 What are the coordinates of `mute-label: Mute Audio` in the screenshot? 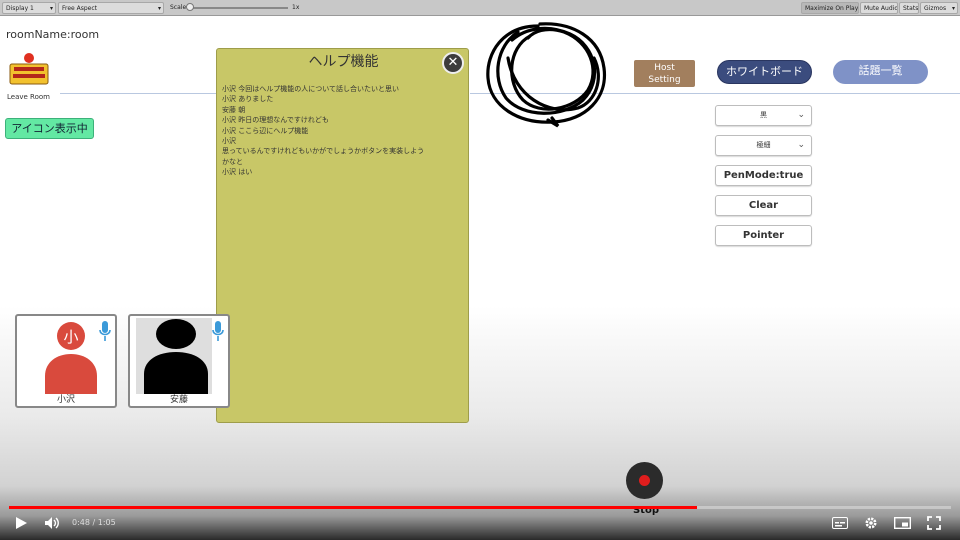 It's located at (881, 8).